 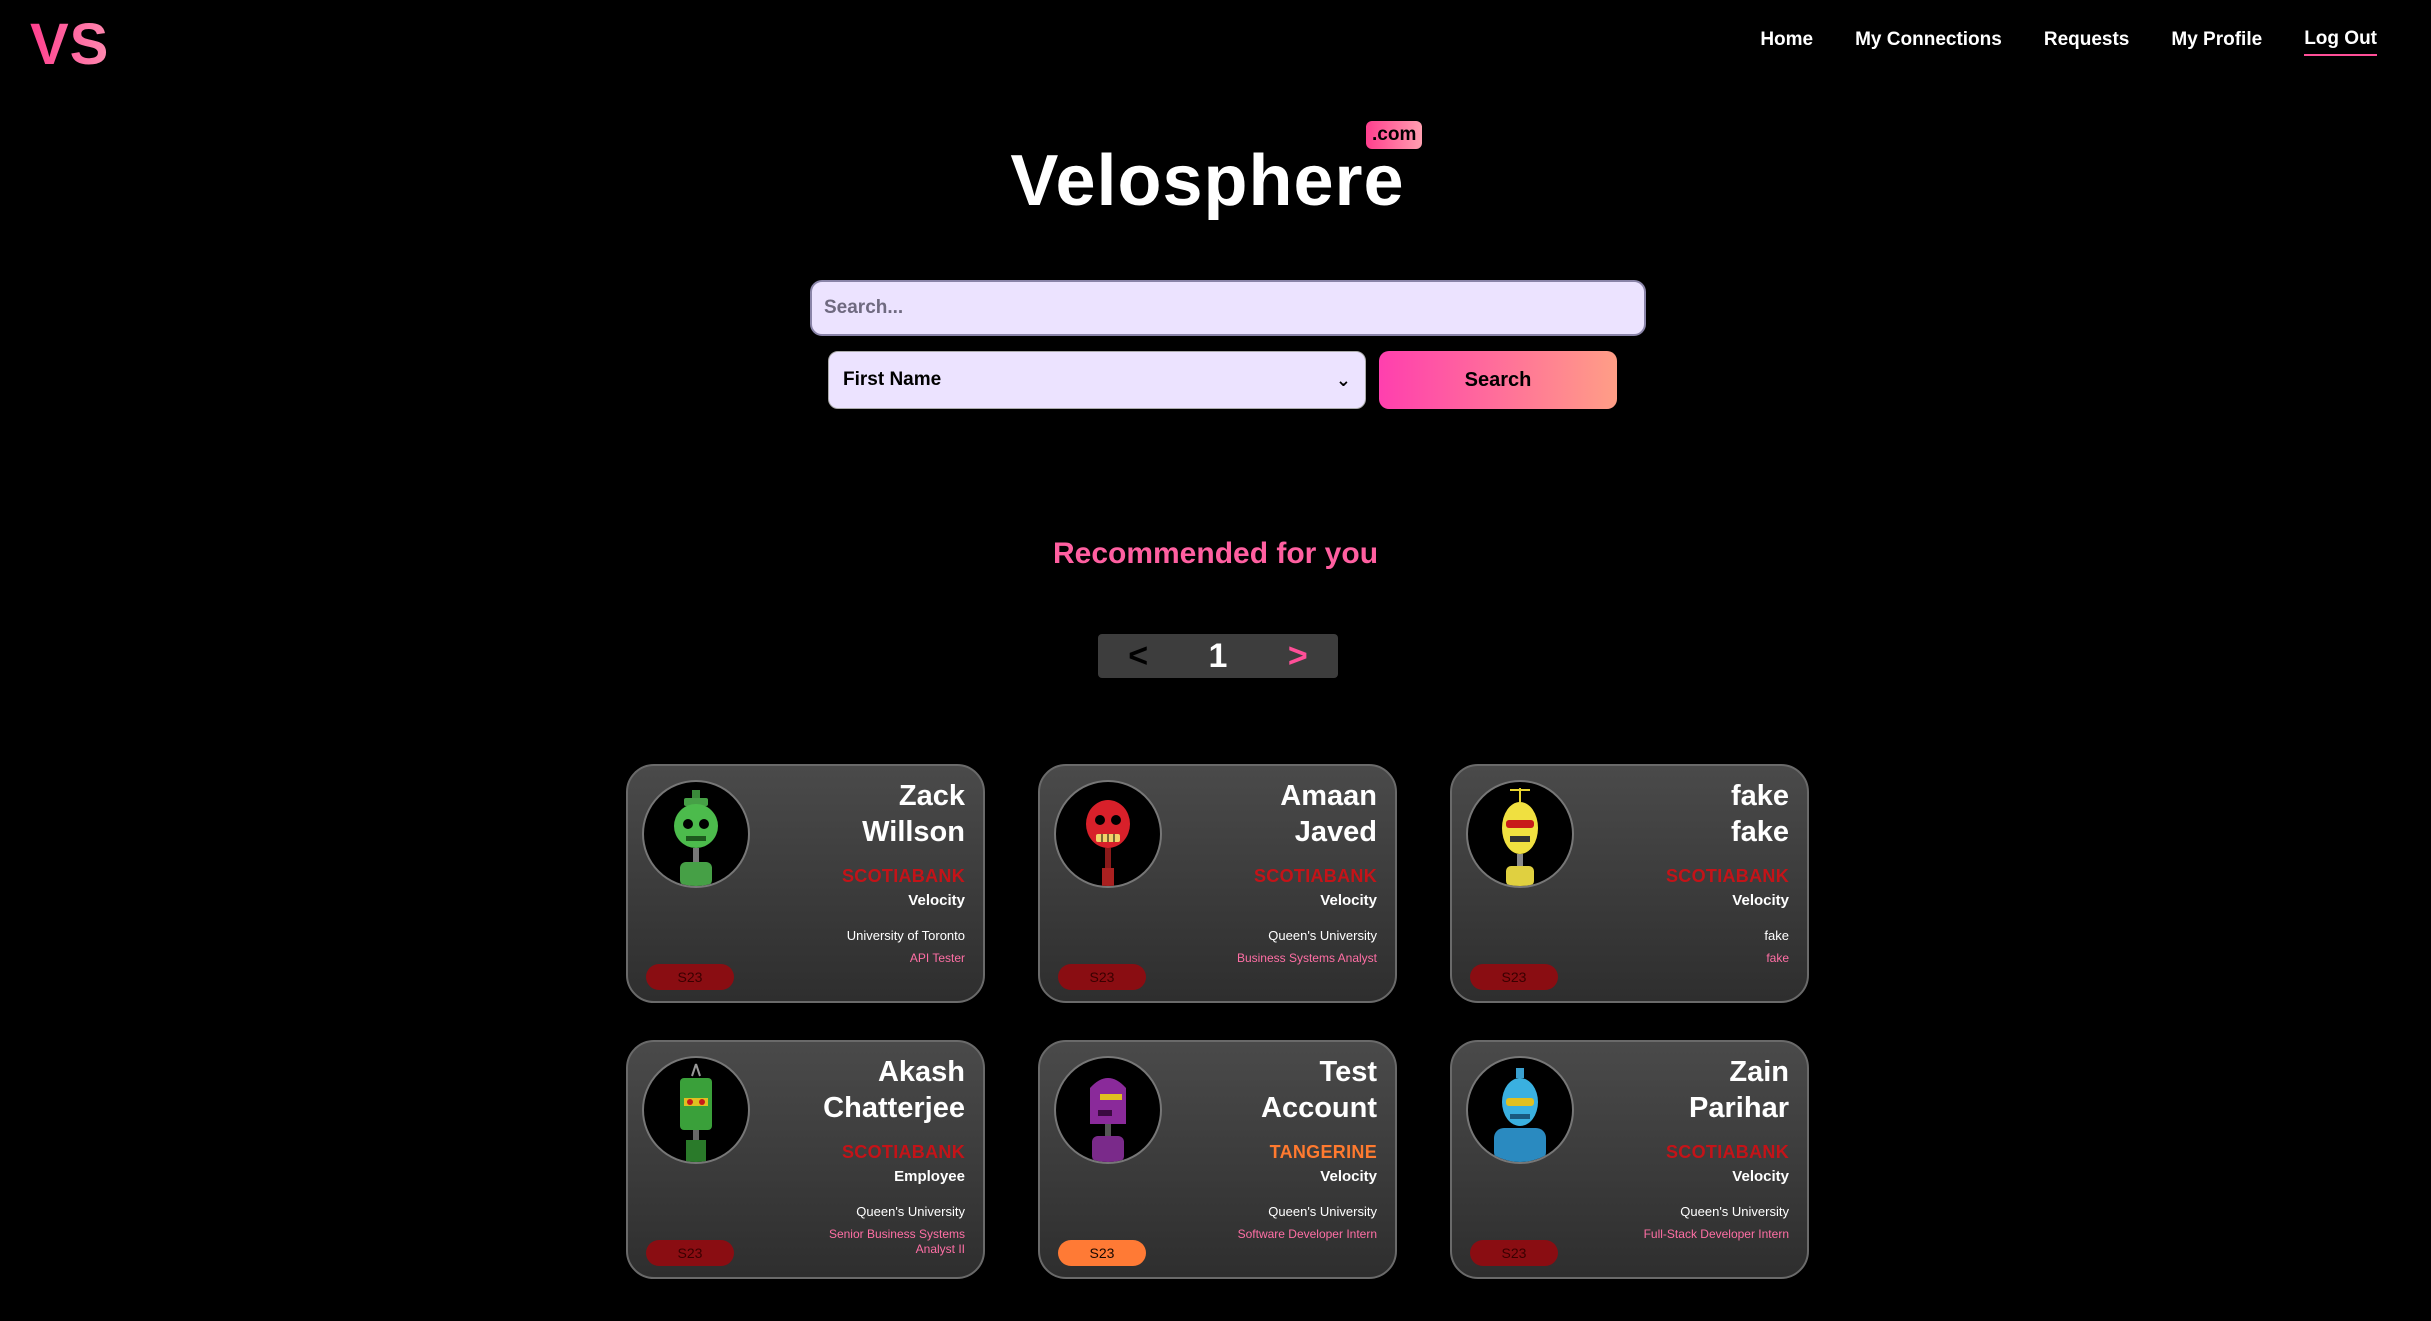 What do you see at coordinates (1348, 1072) in the screenshot?
I see `card-first-name: Test` at bounding box center [1348, 1072].